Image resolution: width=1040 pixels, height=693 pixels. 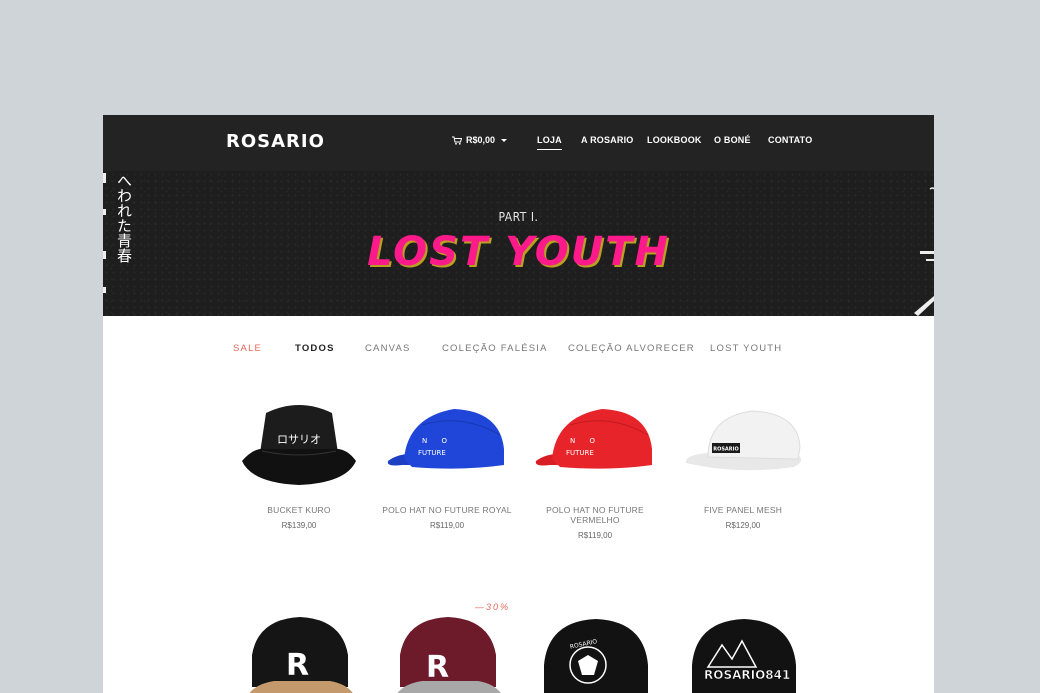 What do you see at coordinates (504, 140) in the screenshot?
I see `chevron-down-icon` at bounding box center [504, 140].